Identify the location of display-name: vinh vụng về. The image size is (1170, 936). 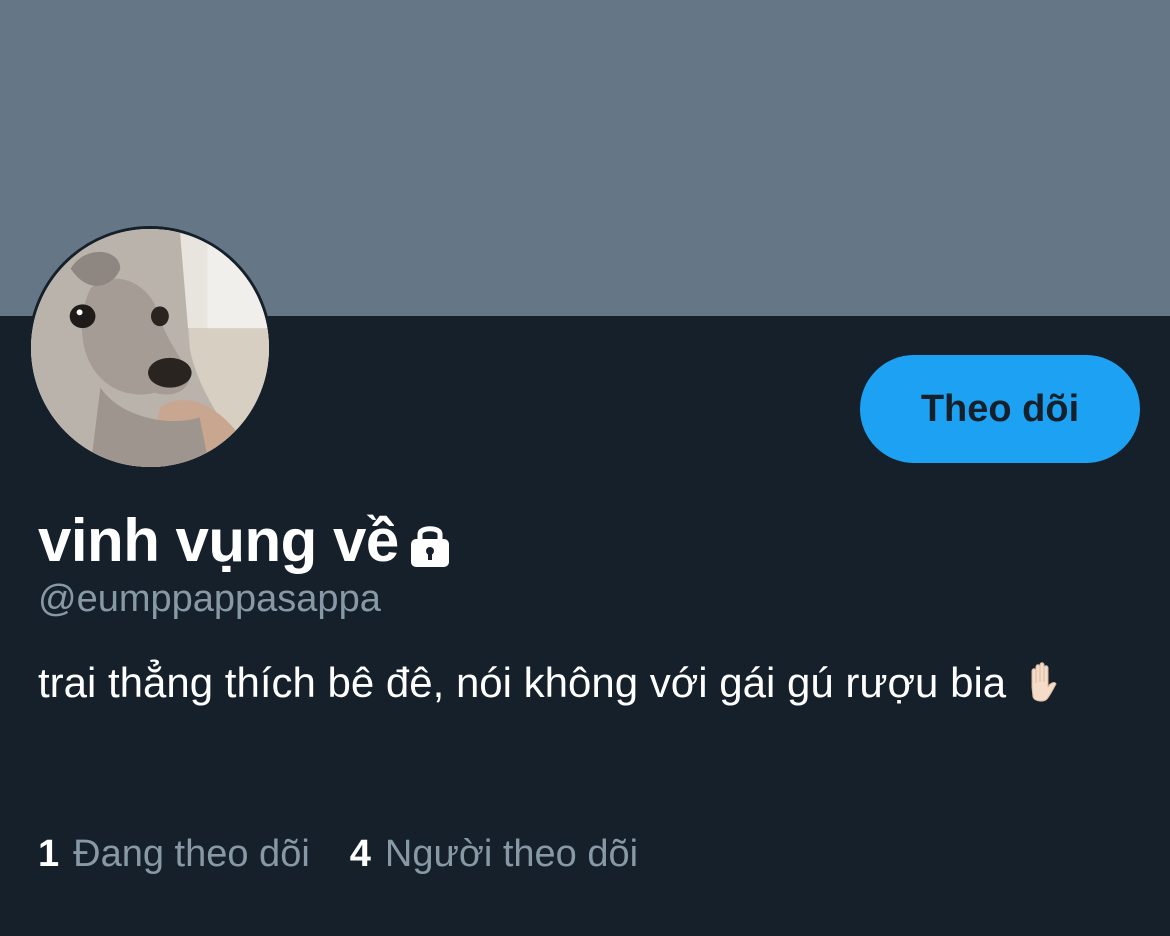
(218, 540).